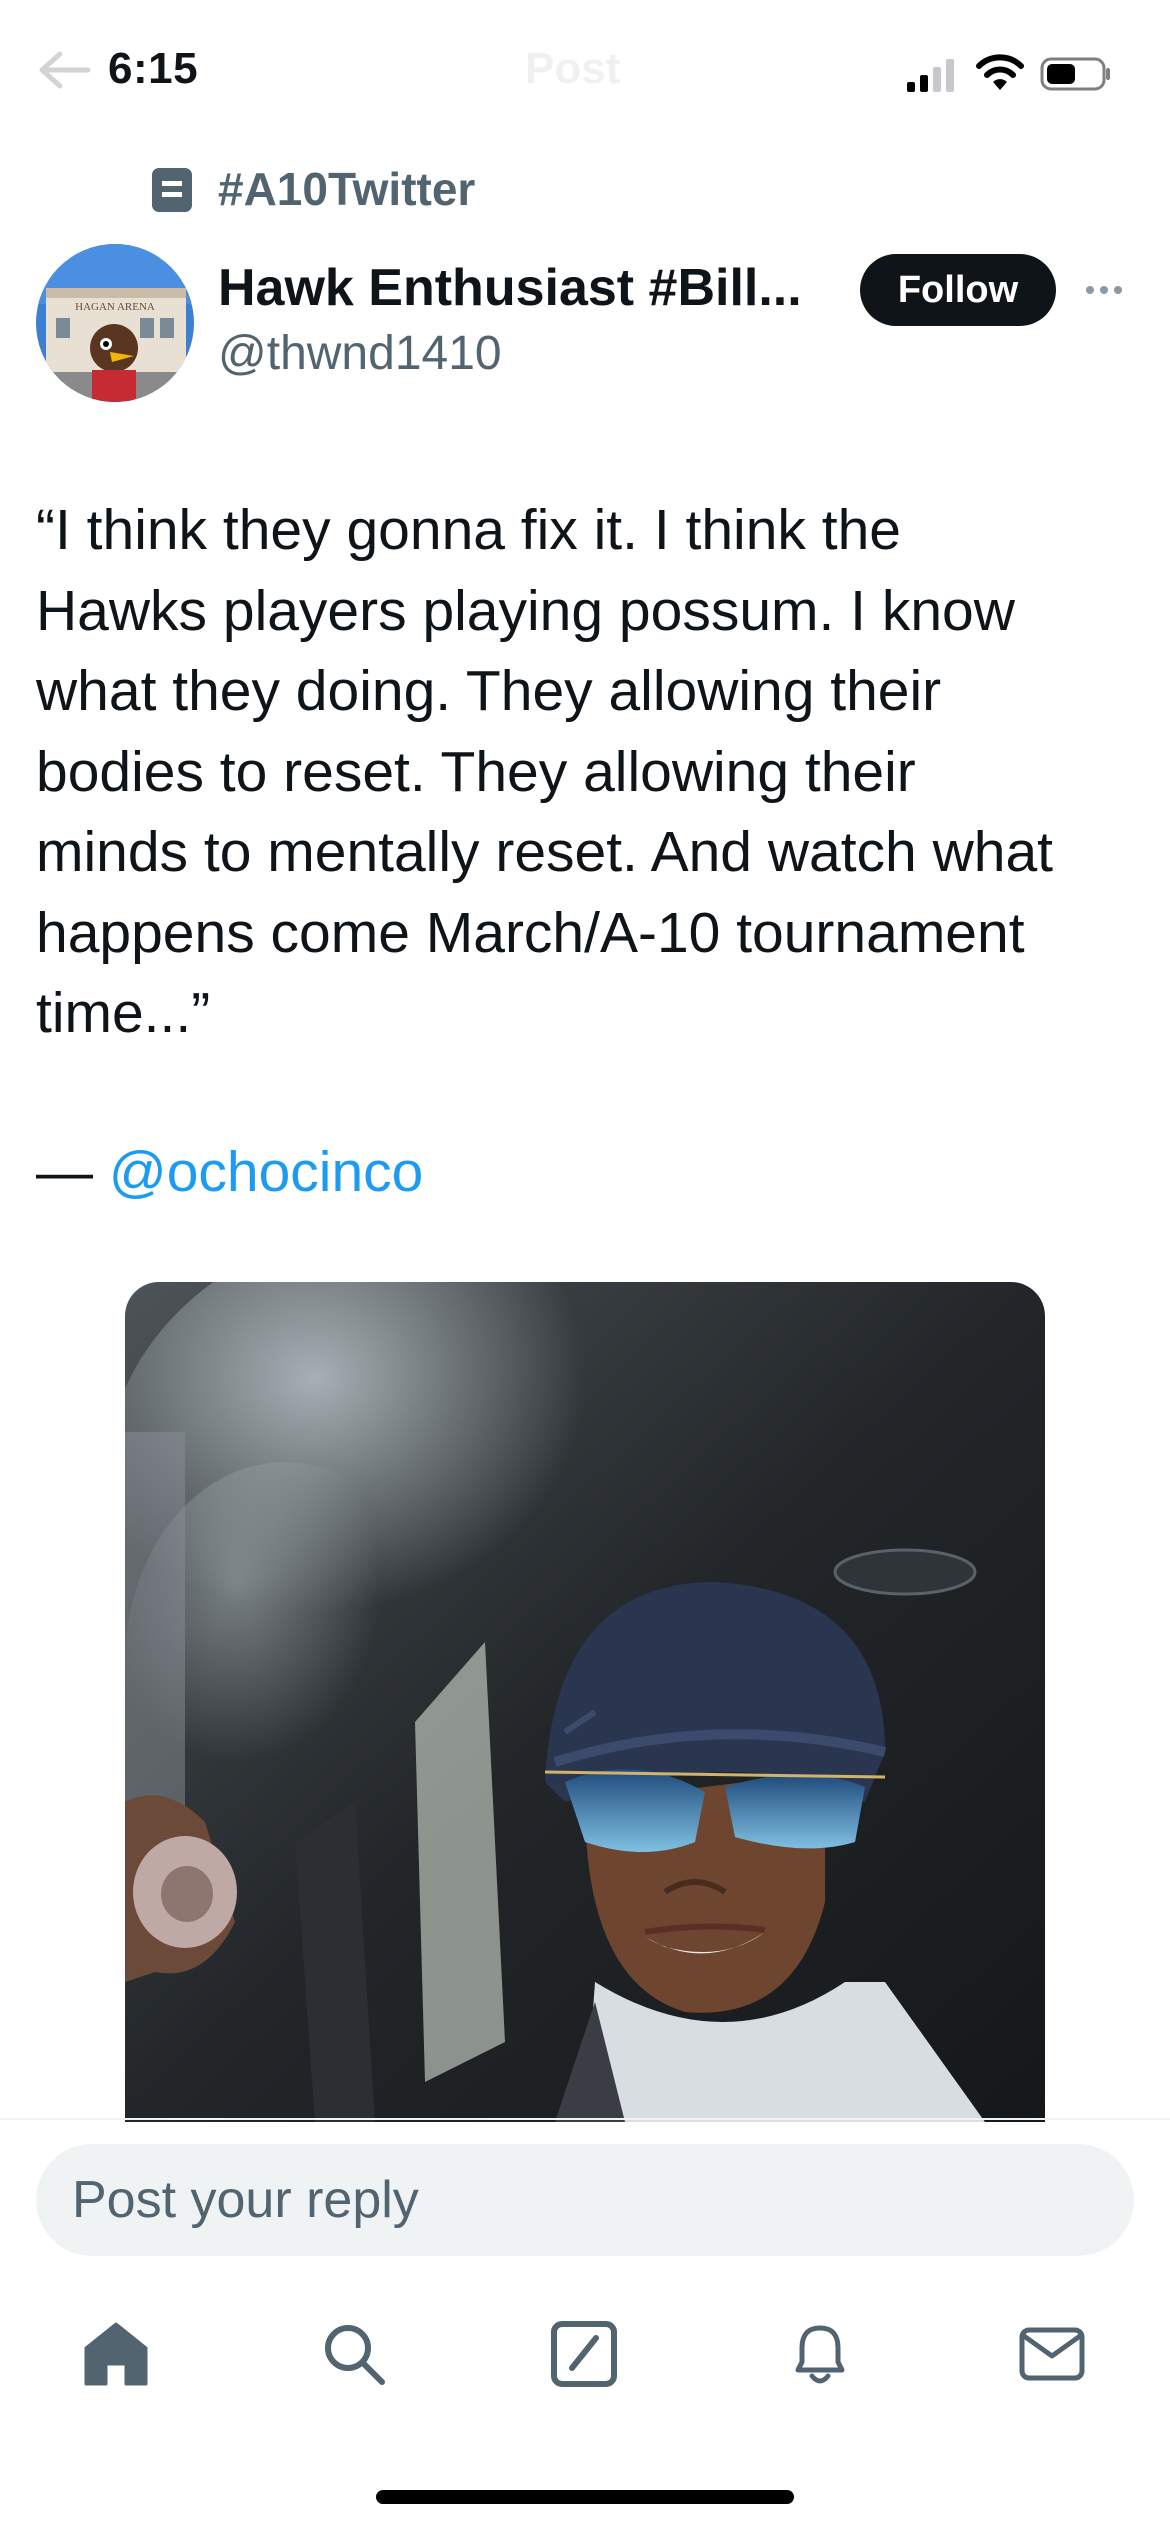 Image resolution: width=1170 pixels, height=2532 pixels. What do you see at coordinates (346, 189) in the screenshot?
I see `community-name: #A10Twitter` at bounding box center [346, 189].